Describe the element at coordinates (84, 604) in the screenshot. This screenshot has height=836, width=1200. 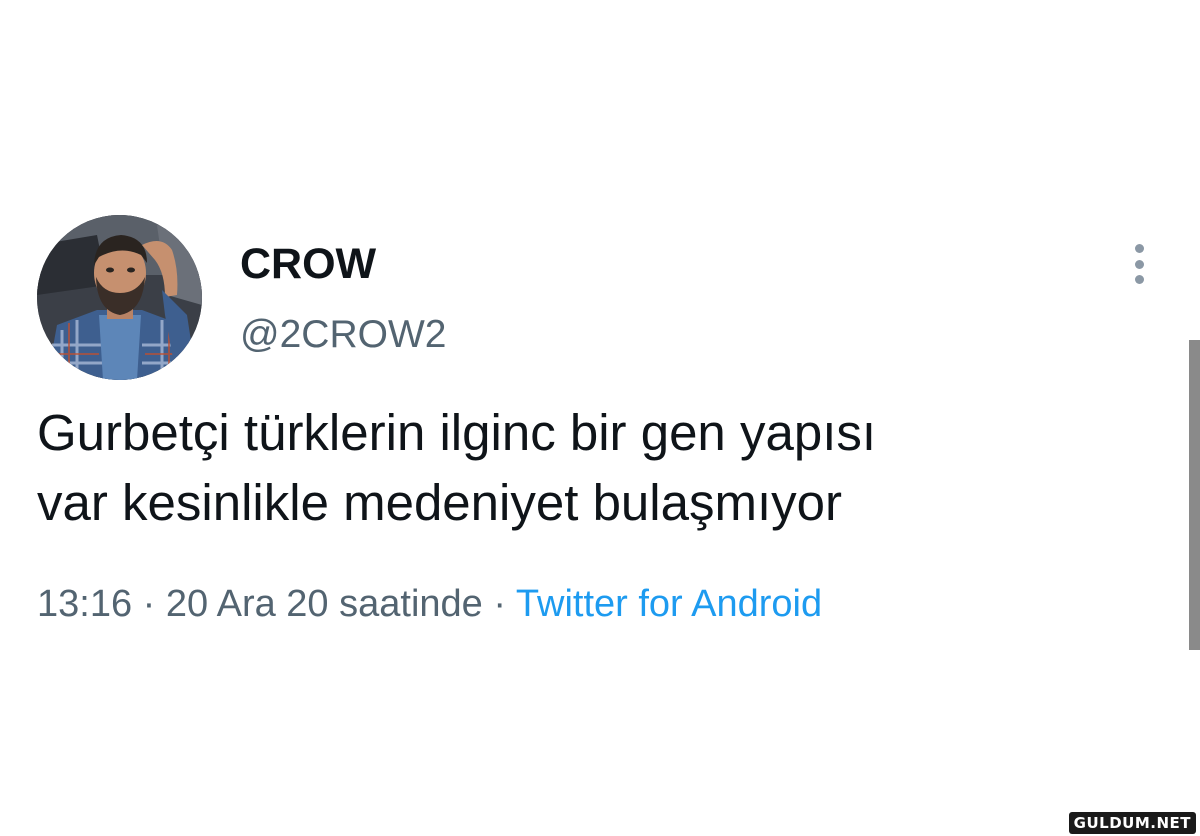
I see `tweet-time: 13:16` at that location.